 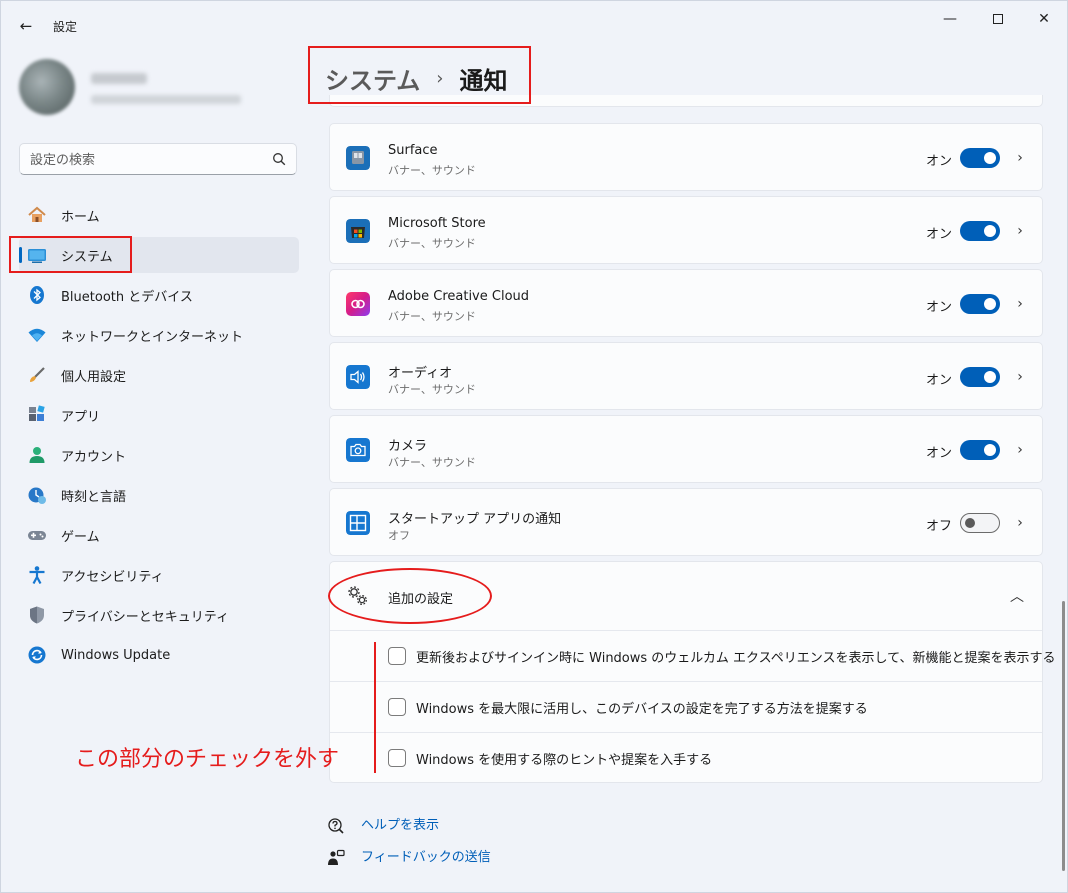 I want to click on feedback-link-label: フィードバックの送信, so click(x=426, y=857).